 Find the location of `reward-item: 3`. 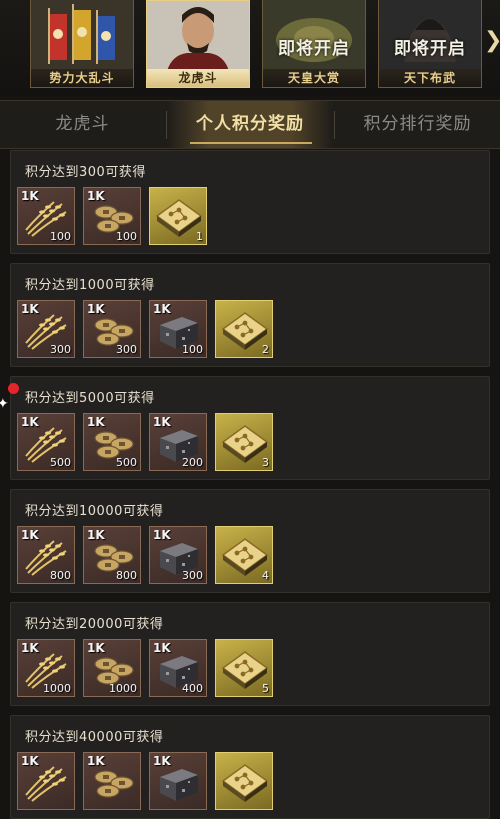

reward-item: 3 is located at coordinates (244, 442).